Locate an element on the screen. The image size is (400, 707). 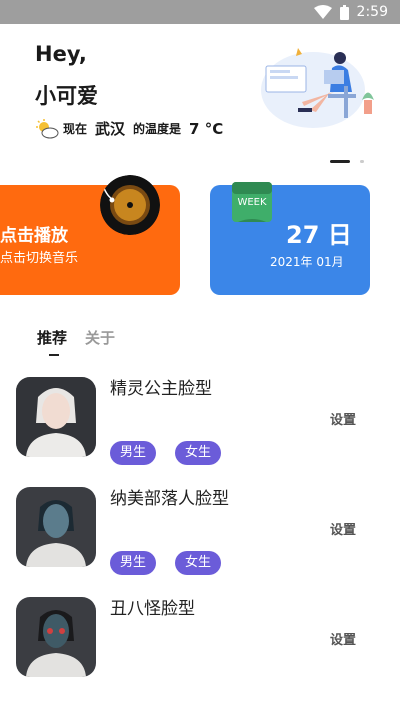
date-year-month: 2021年 01月 is located at coordinates (307, 262).